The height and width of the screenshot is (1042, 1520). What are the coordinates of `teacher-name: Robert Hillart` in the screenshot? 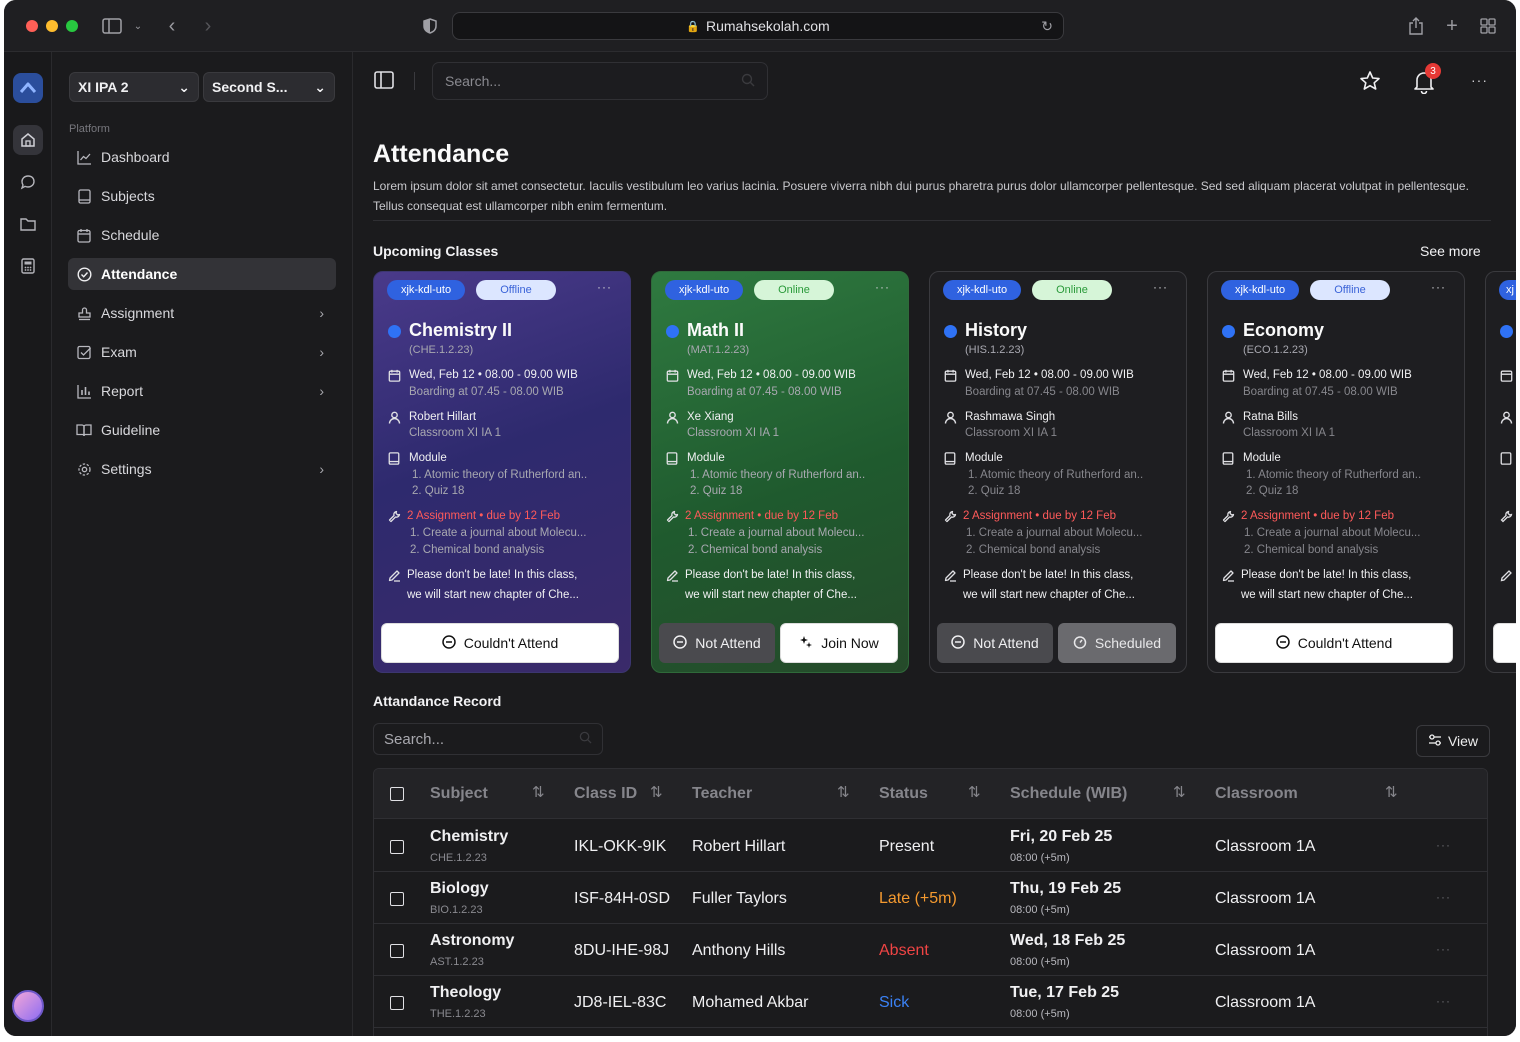 It's located at (443, 417).